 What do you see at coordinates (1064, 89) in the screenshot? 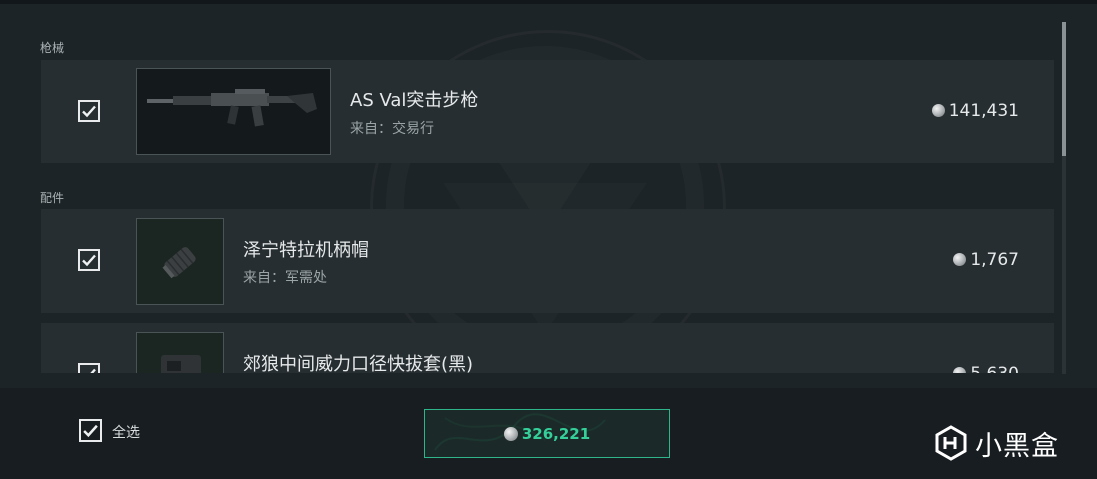
I see `scrollbar-thumb` at bounding box center [1064, 89].